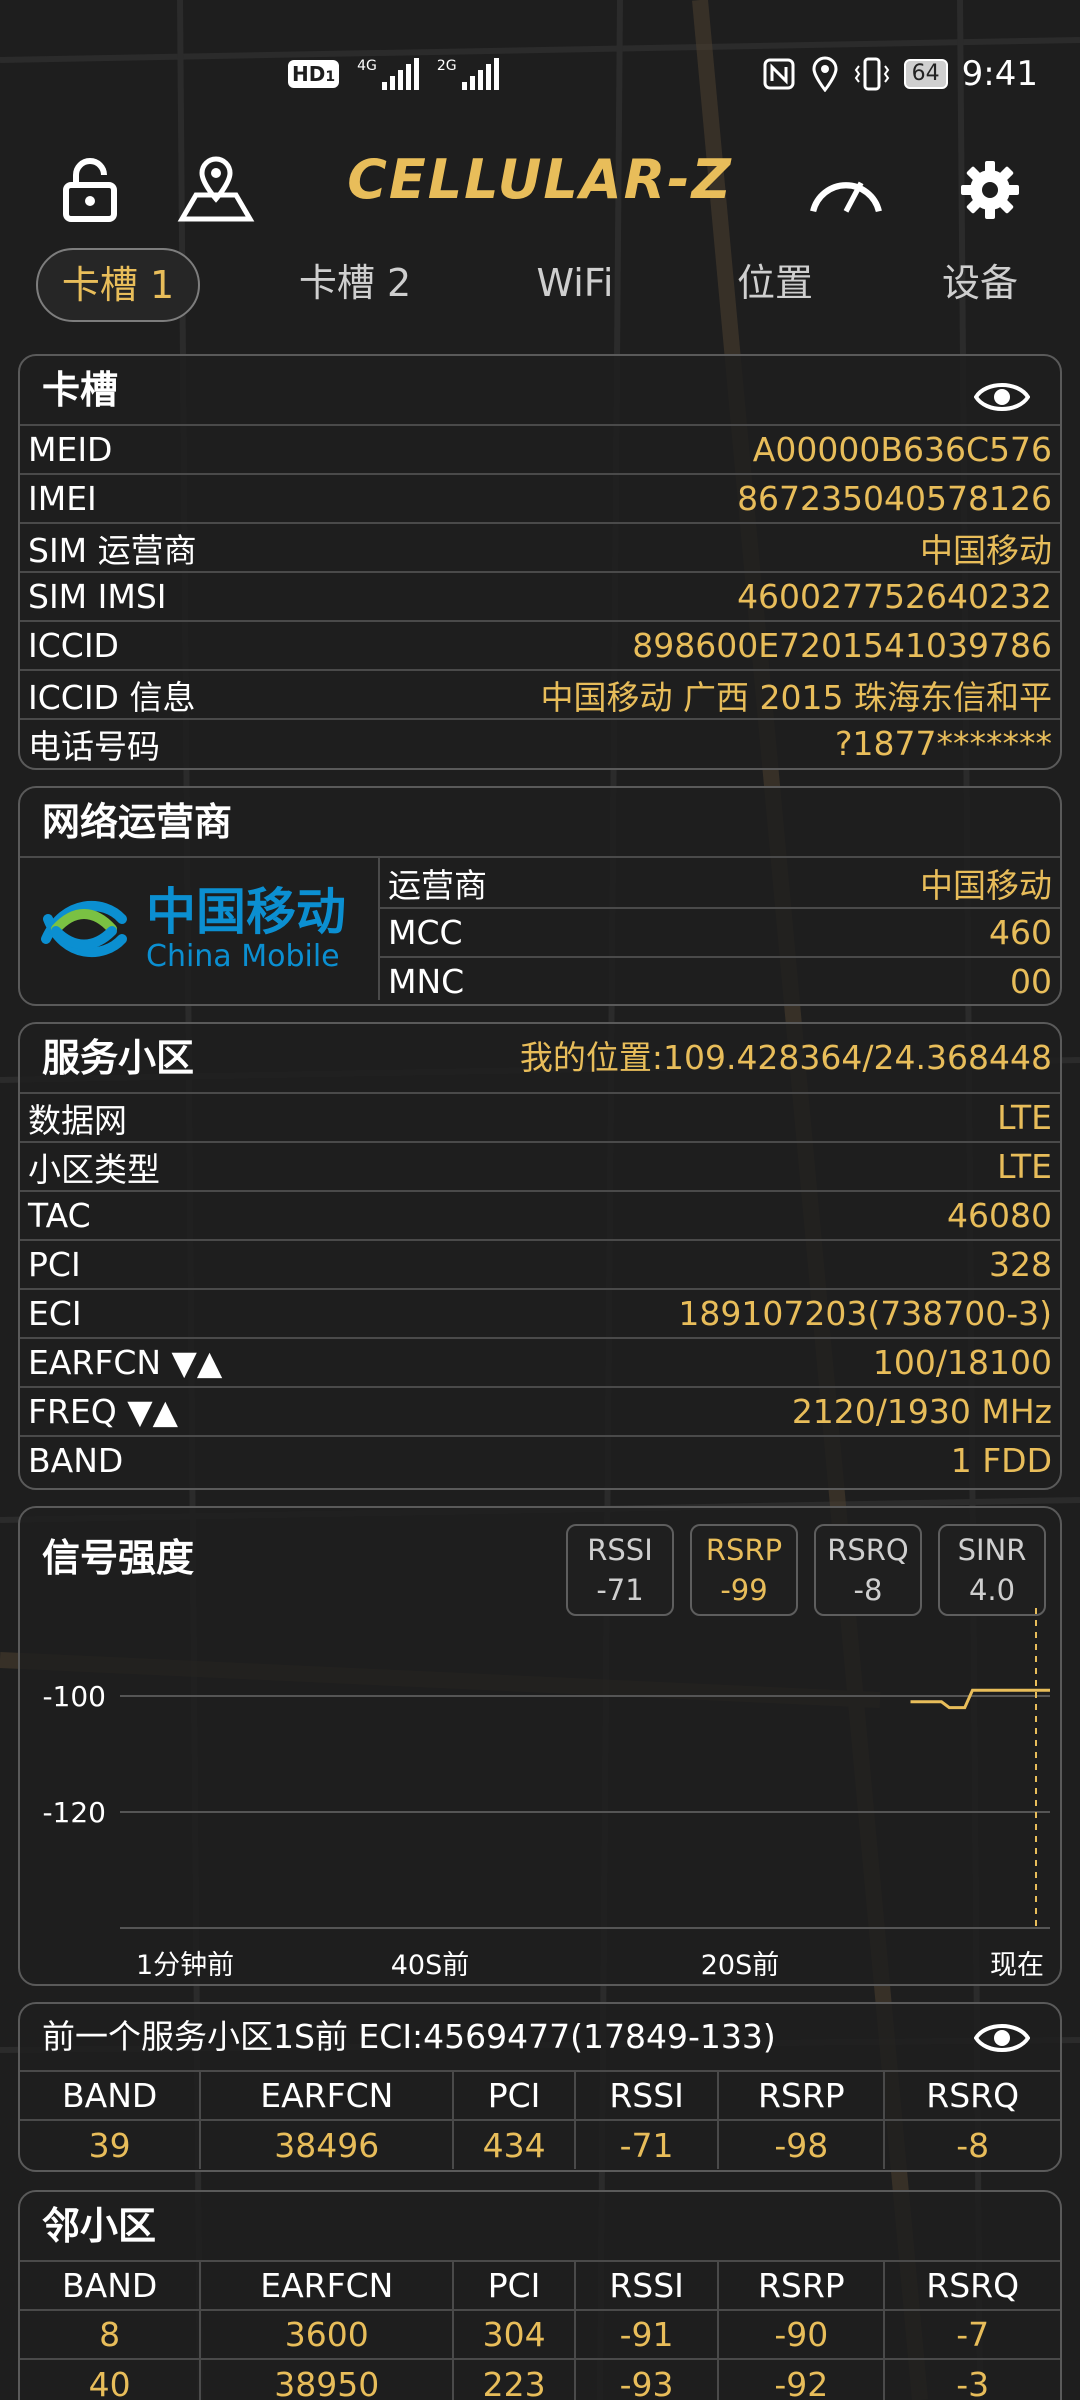  I want to click on sim-row-imei: IMEI 867235040578126, so click(540, 497).